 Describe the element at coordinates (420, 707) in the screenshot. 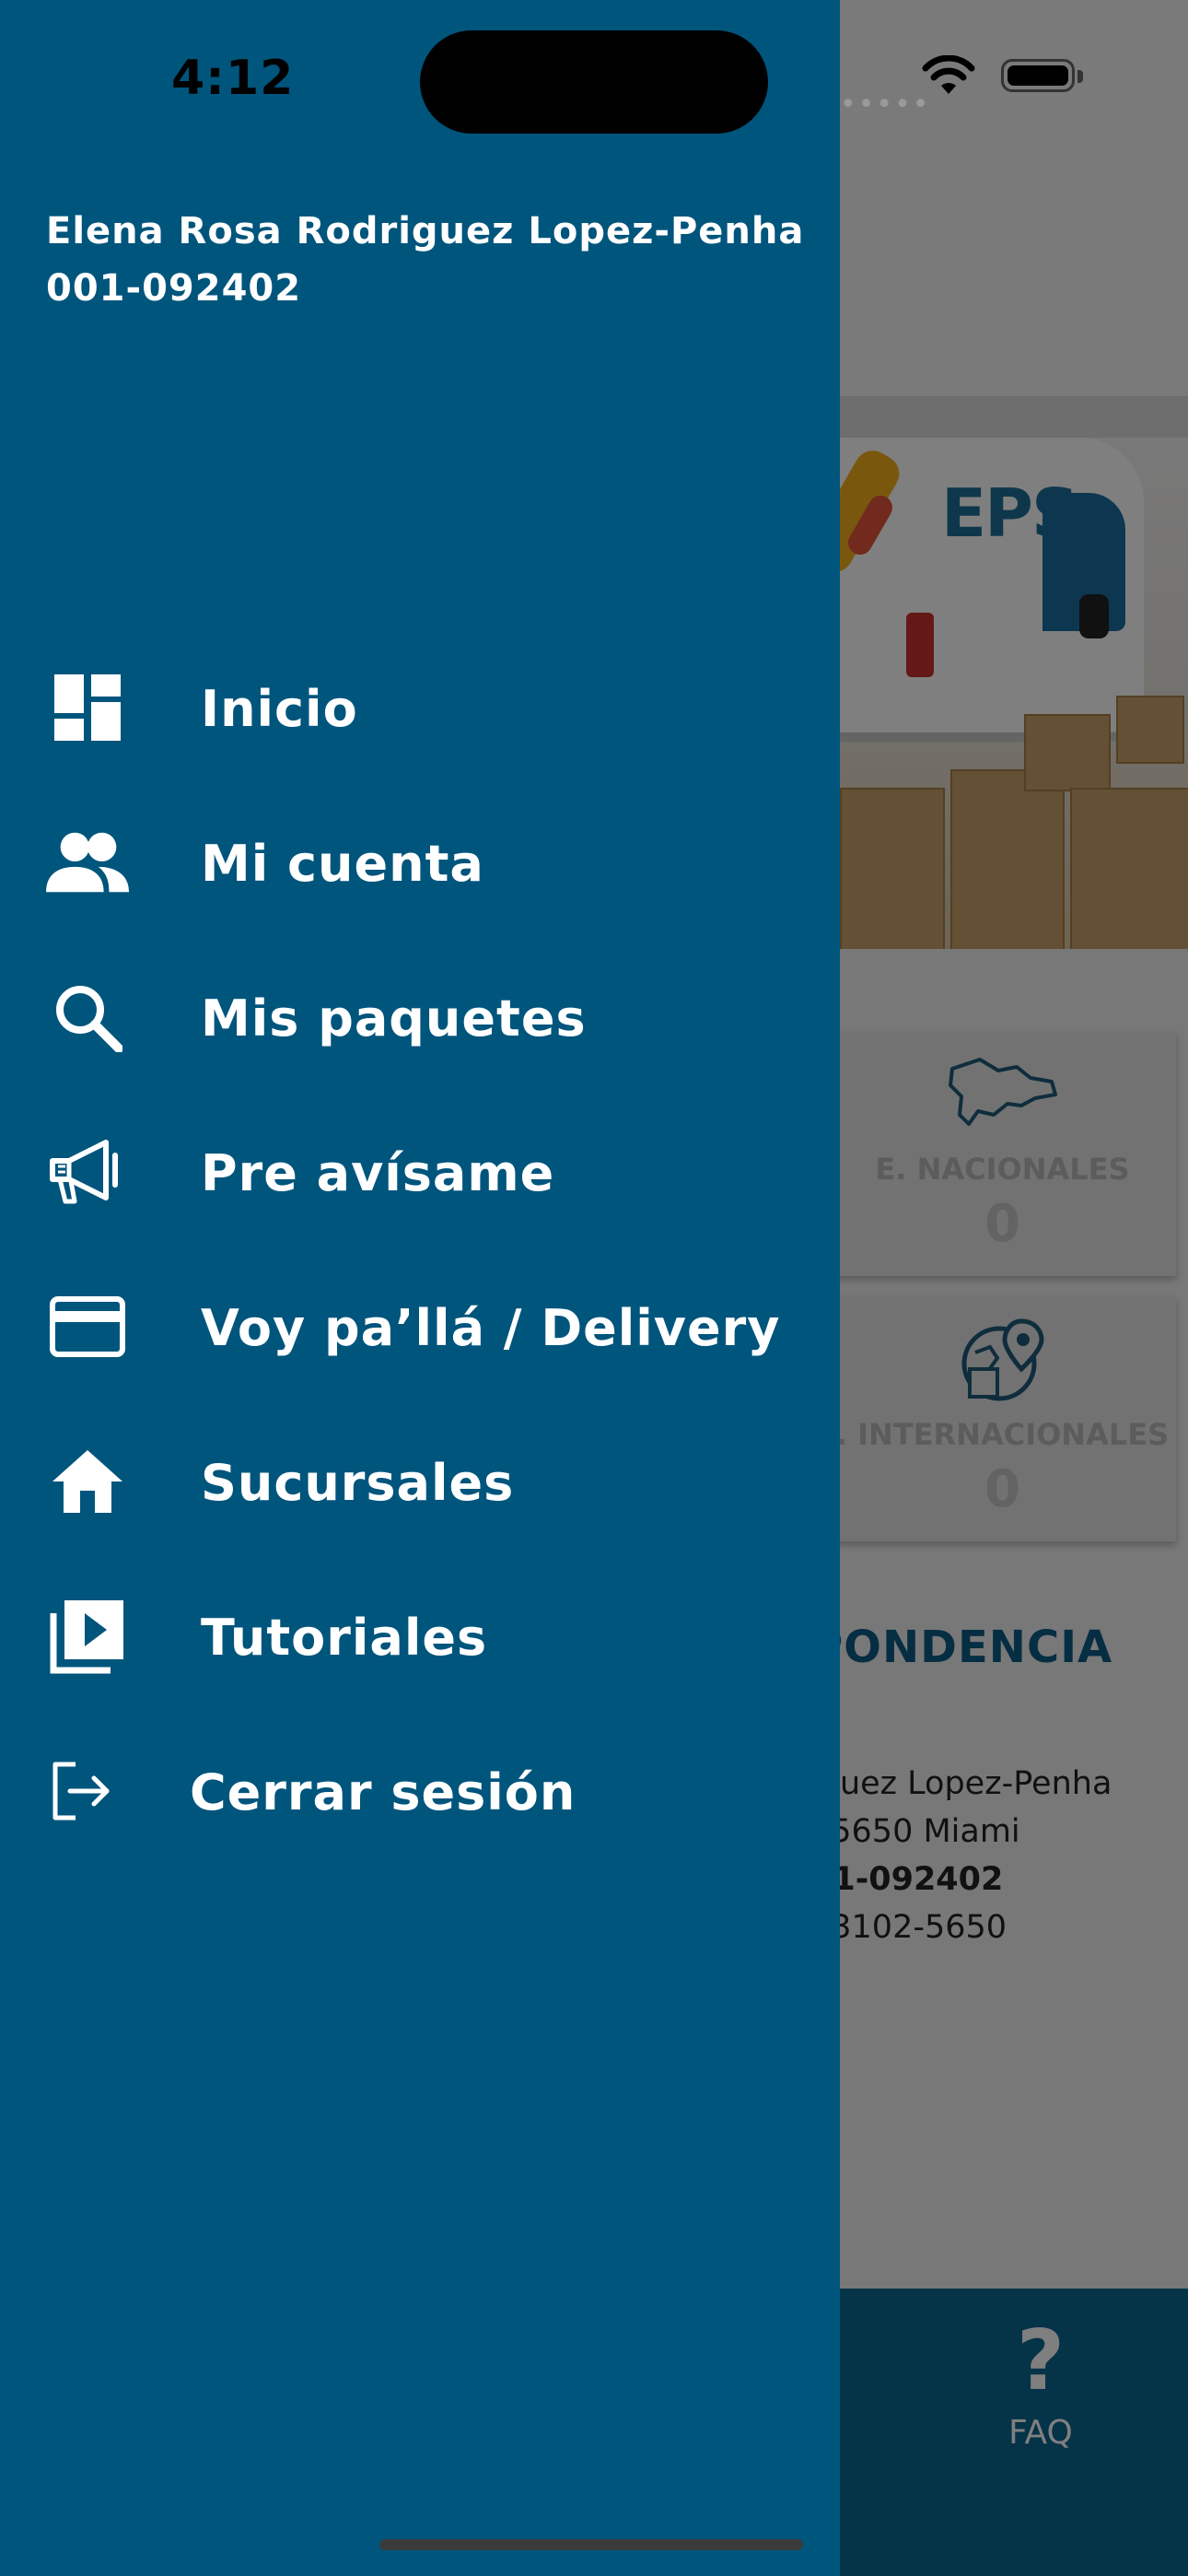

I see `menu-item-inicio: Inicio` at that location.